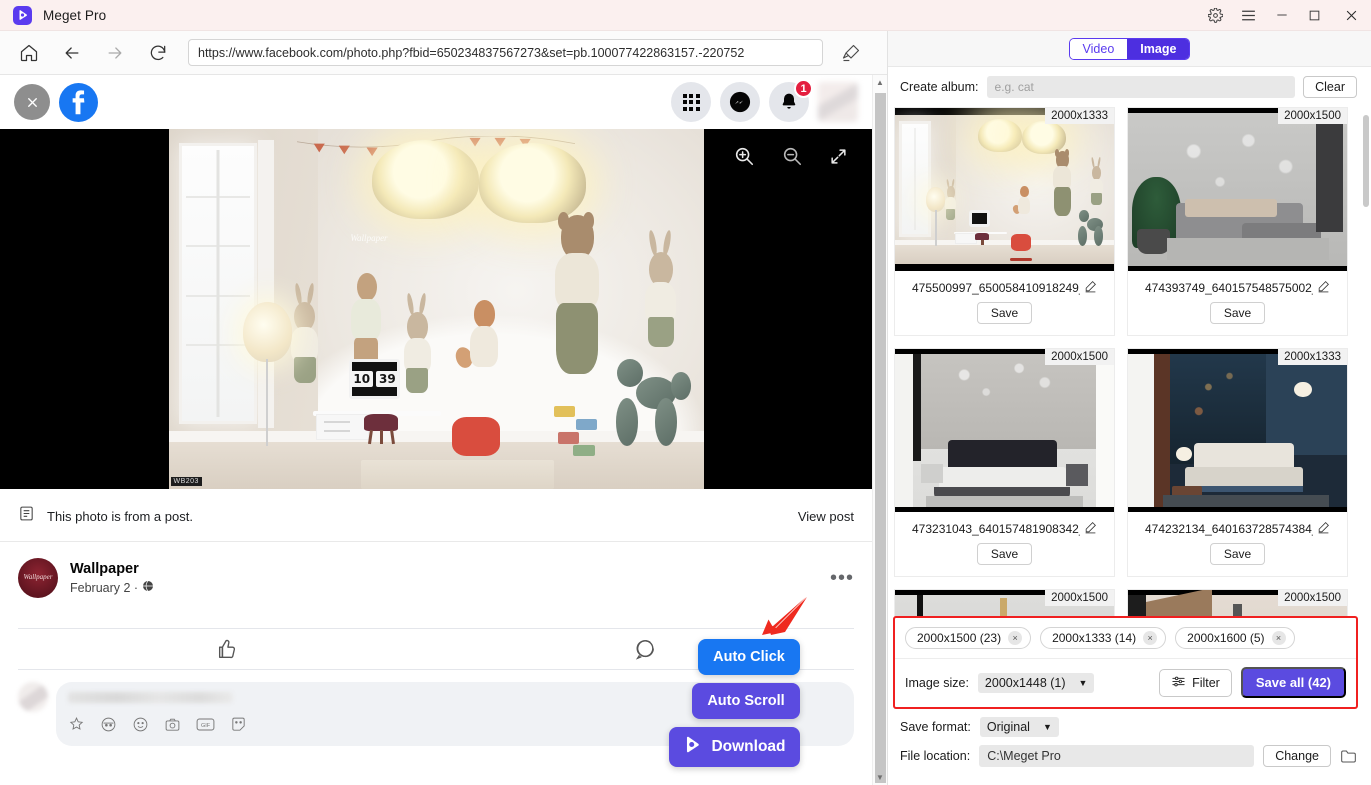  I want to click on view-post-link: View post, so click(826, 516).